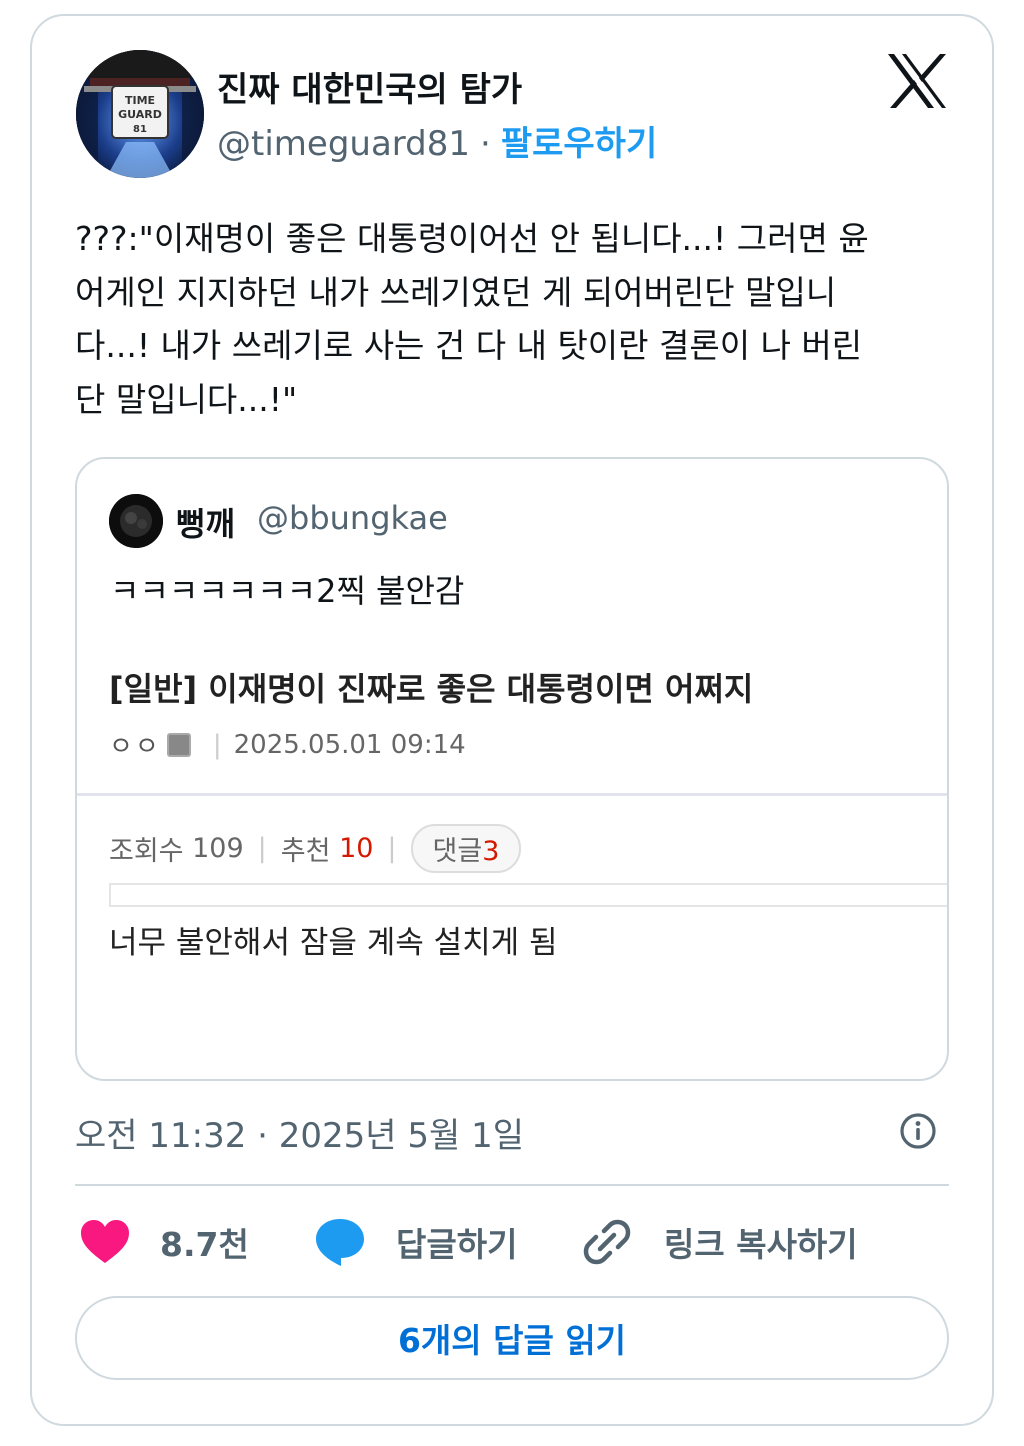  I want to click on follow-button: 팔로우하기, so click(579, 144).